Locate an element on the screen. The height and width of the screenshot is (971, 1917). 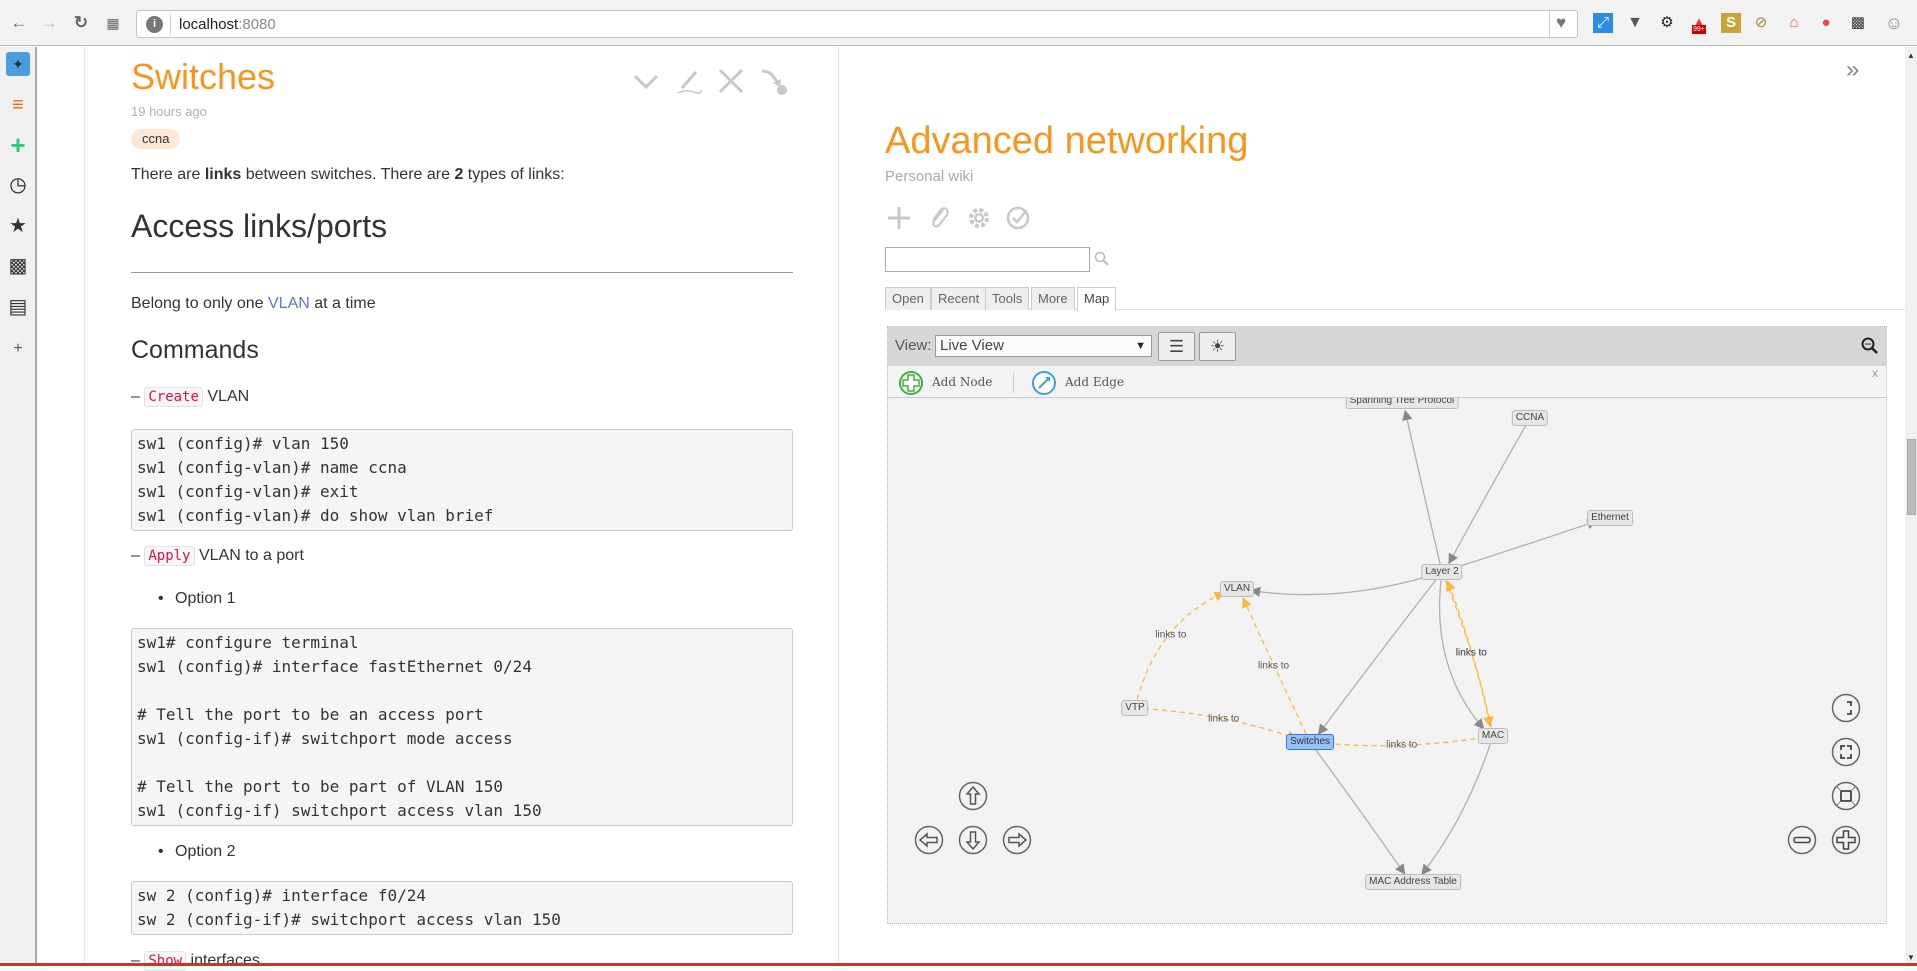
graph-edge-mac-mactable is located at coordinates (1457, 805).